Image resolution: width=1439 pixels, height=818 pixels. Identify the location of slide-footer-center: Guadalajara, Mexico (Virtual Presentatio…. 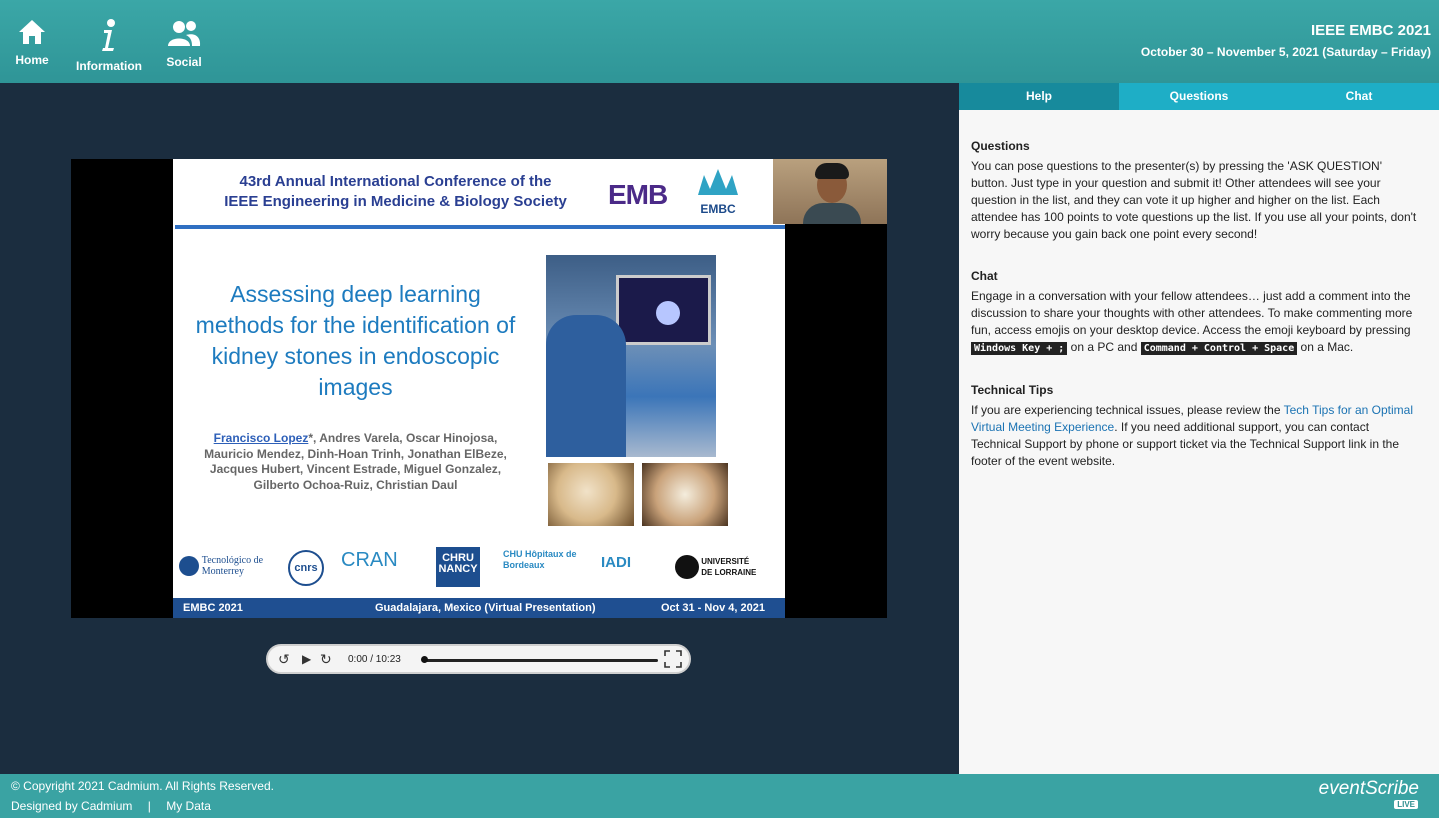
(485, 608).